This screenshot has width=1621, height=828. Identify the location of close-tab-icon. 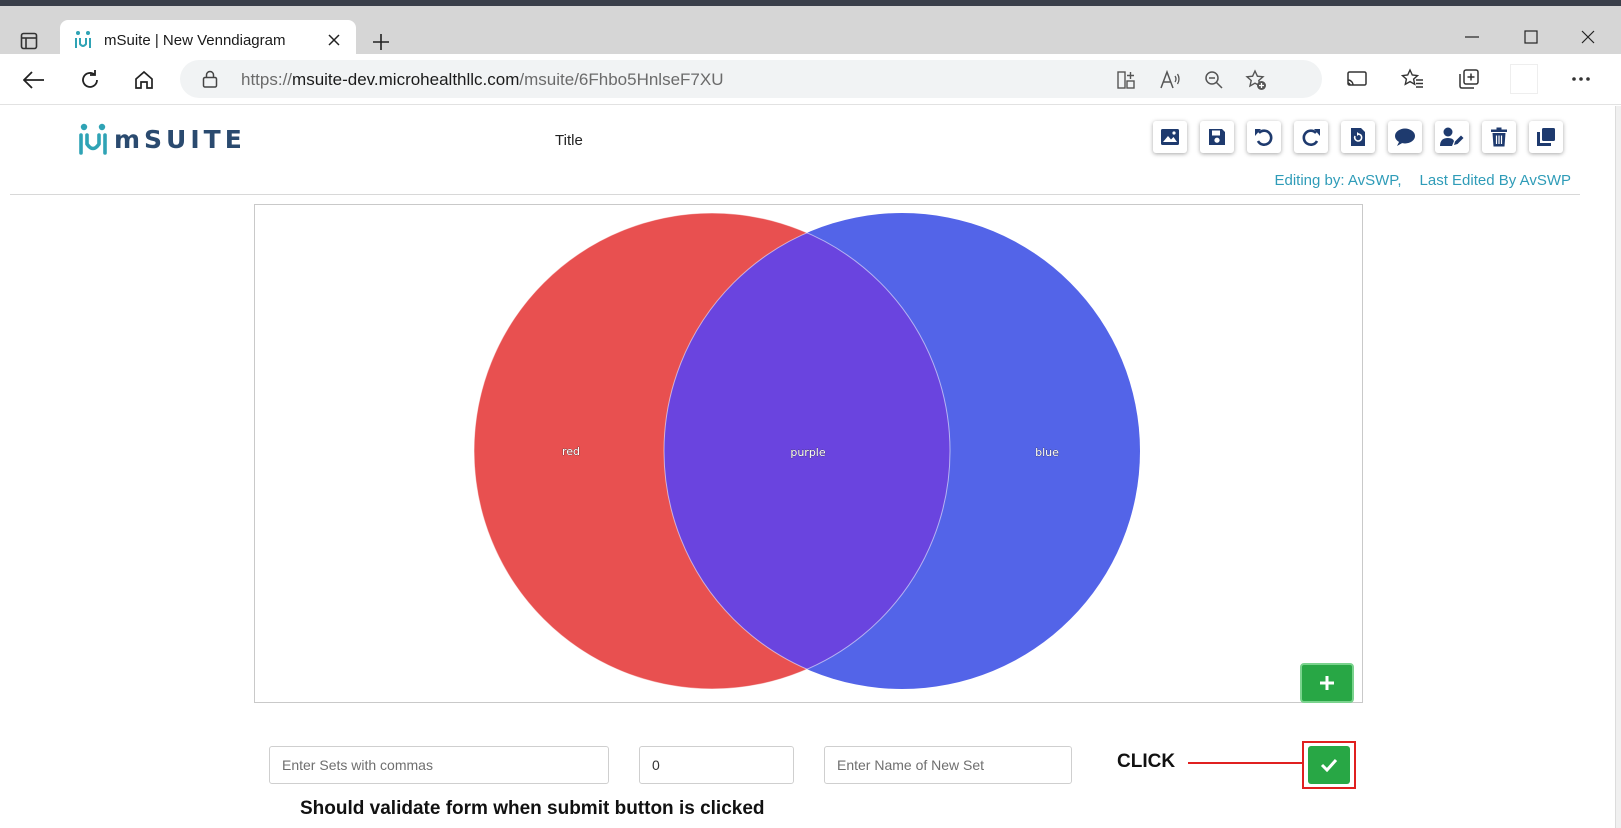
(334, 40).